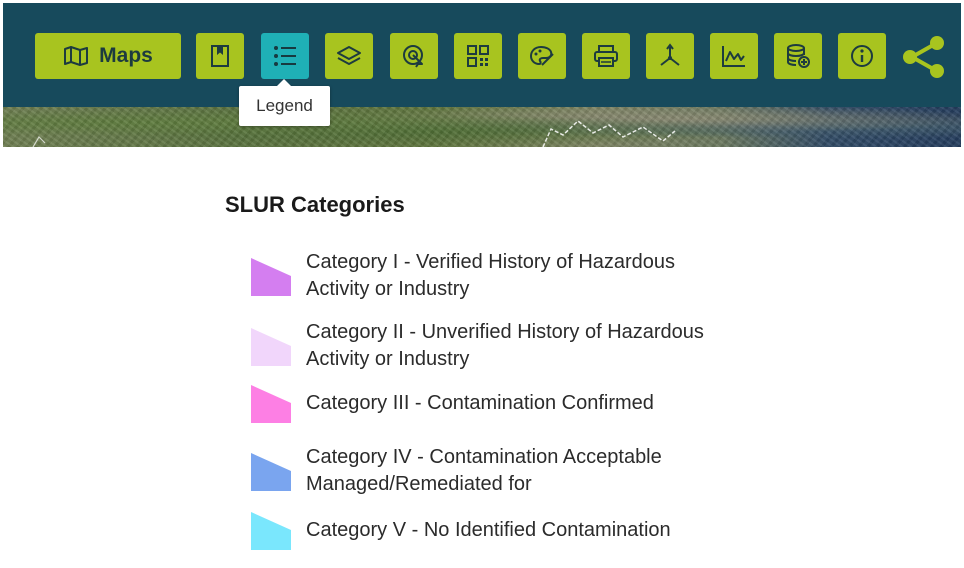  I want to click on maps-button: Maps, so click(108, 56).